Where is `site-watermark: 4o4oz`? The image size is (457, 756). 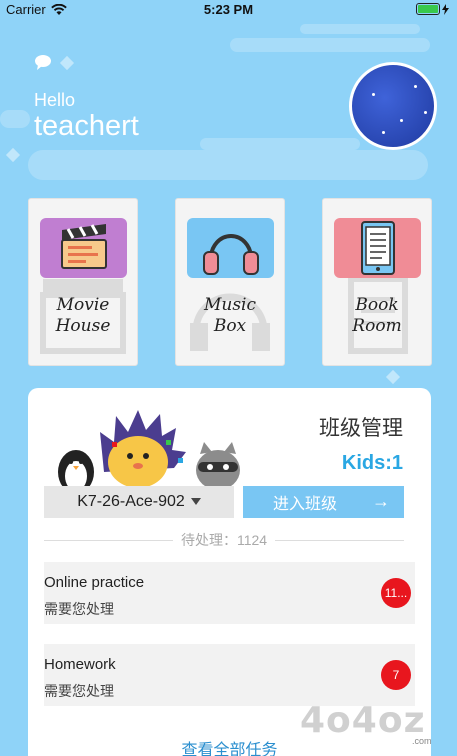
site-watermark: 4o4oz is located at coordinates (363, 720).